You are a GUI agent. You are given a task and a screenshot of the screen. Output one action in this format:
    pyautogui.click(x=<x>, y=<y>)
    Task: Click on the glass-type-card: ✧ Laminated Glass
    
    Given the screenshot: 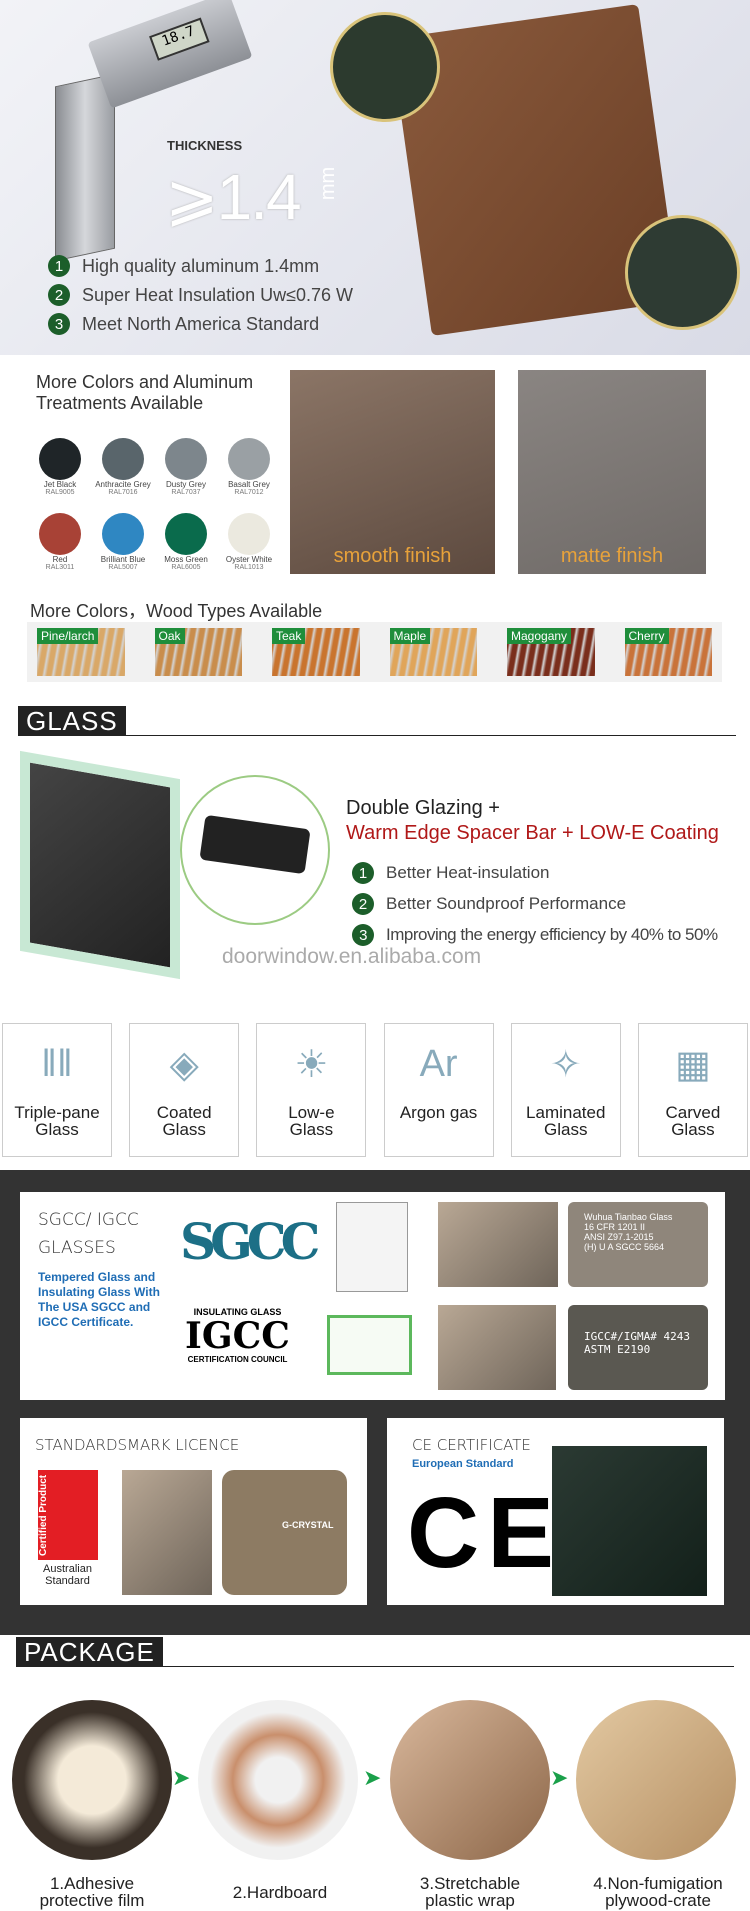 What is the action you would take?
    pyautogui.click(x=565, y=1090)
    